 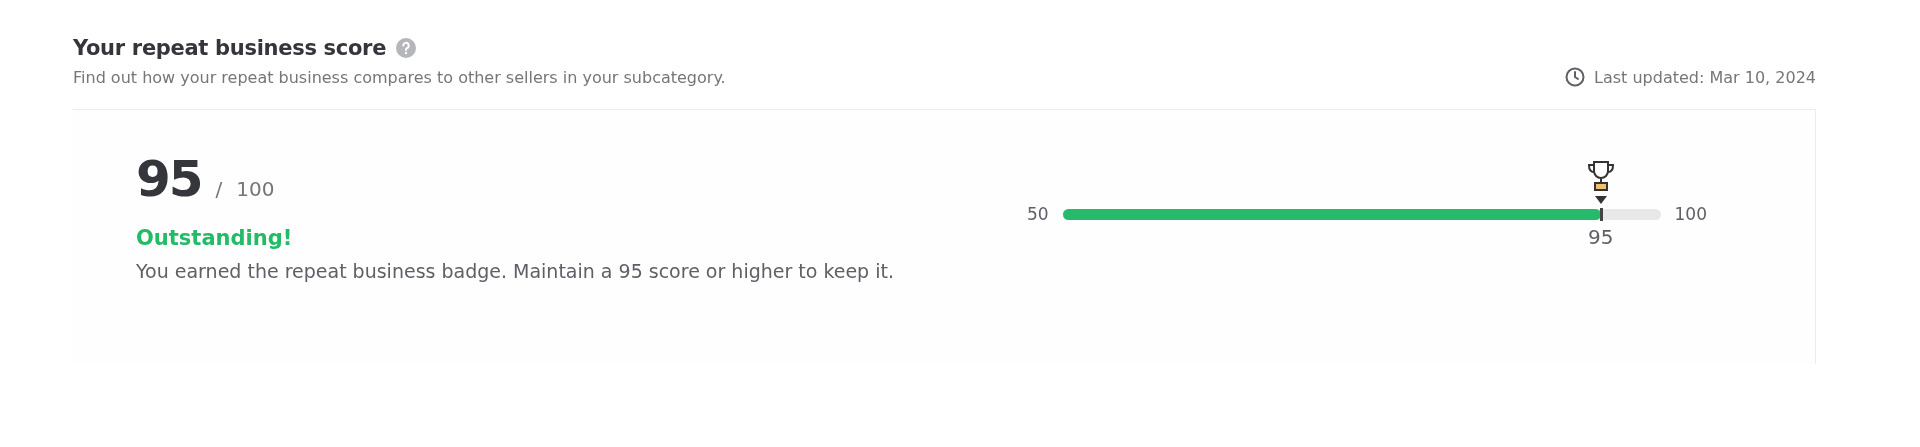 I want to click on section-title: Your repeat business score, so click(x=230, y=48).